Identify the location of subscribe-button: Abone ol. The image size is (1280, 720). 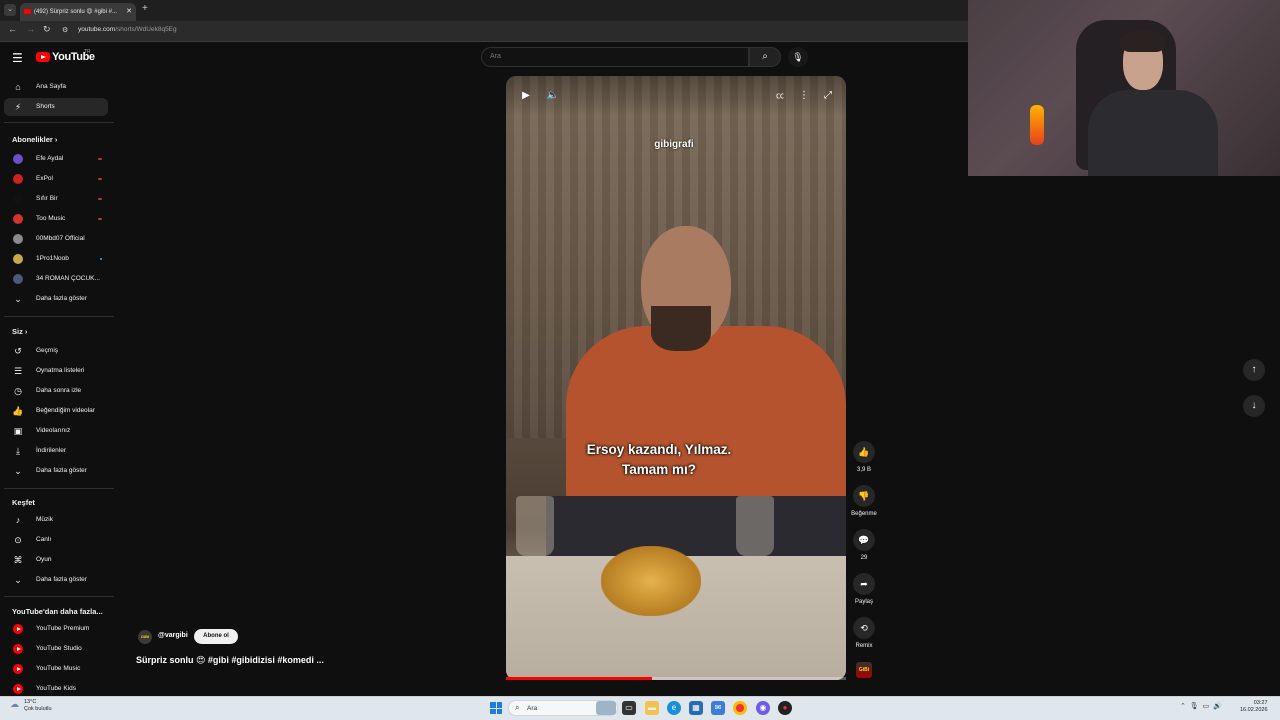
(216, 636).